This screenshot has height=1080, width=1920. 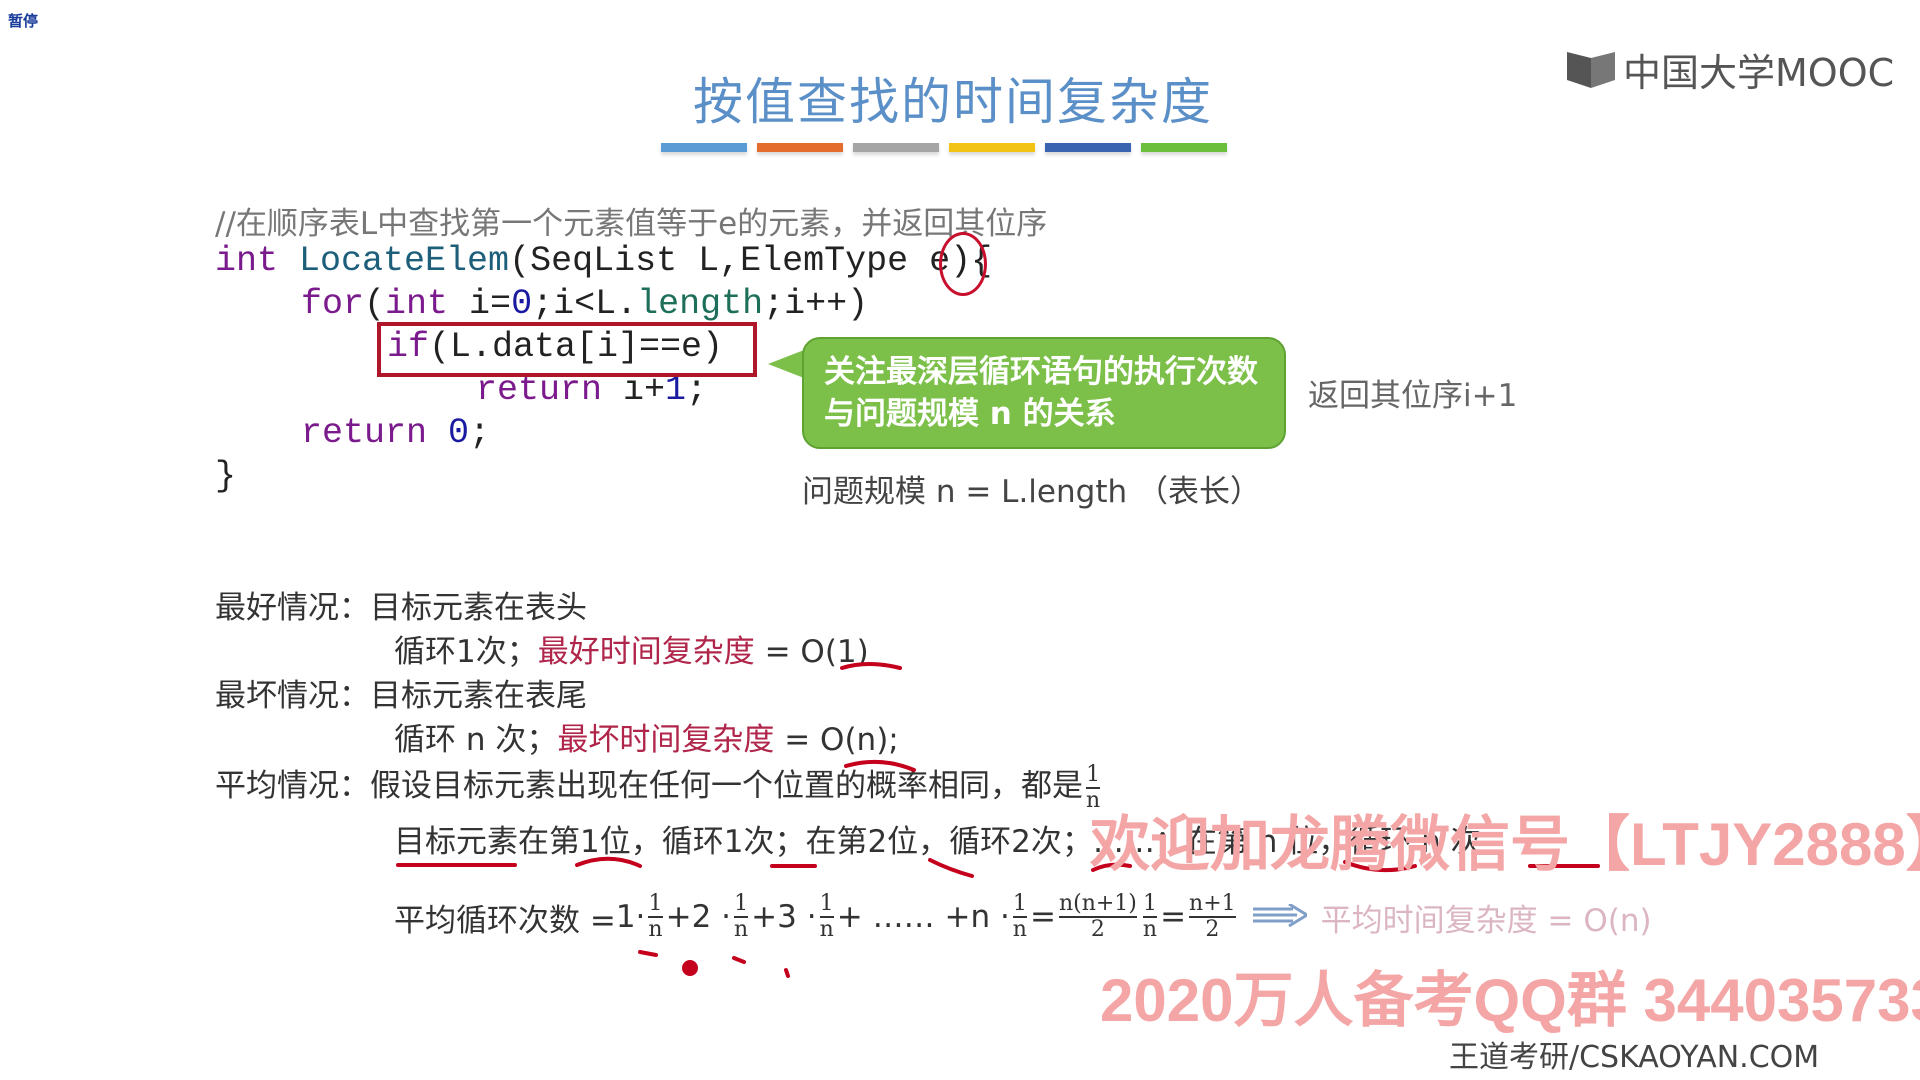 I want to click on watermark-qq: 2020万人备考QQ群 344035733, so click(x=1510, y=1000).